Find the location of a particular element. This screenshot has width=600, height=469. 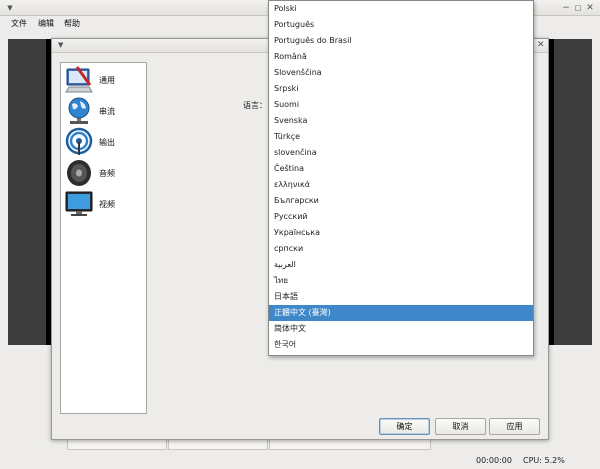

status-cpu: CPU: 5.2% is located at coordinates (544, 460).